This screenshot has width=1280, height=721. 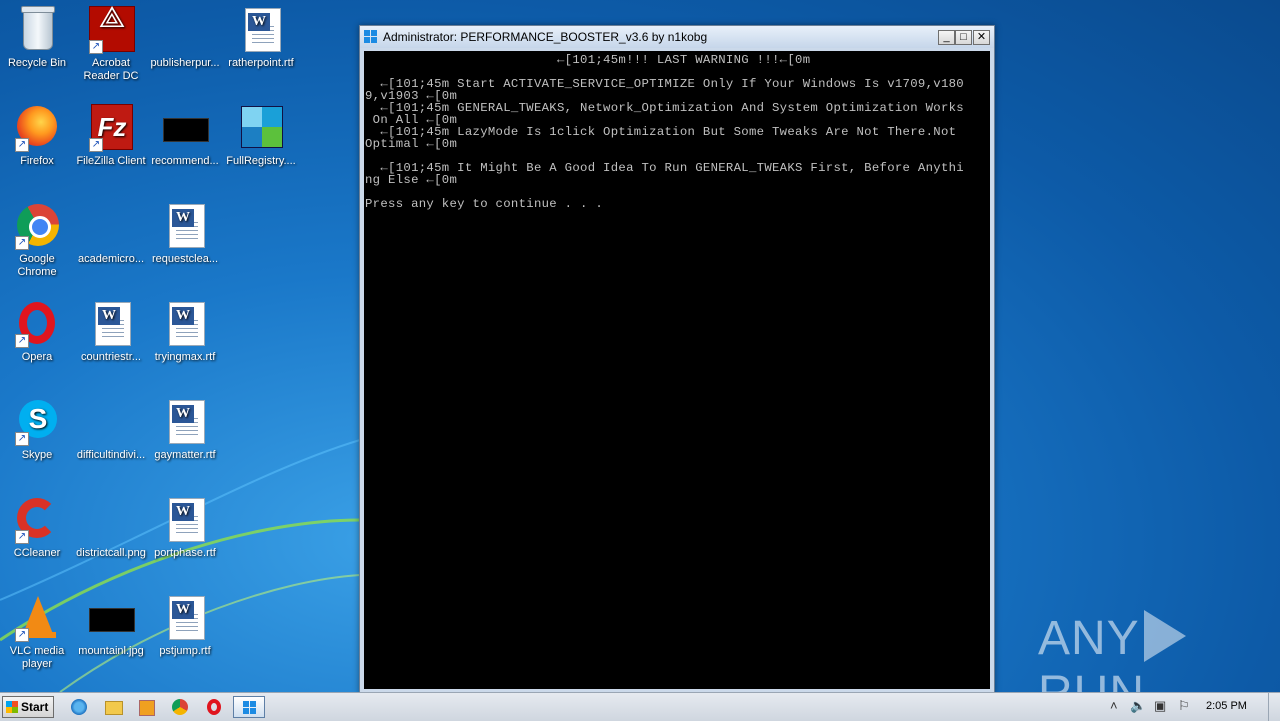 I want to click on volume-icon: 🔈, so click(x=1138, y=706).